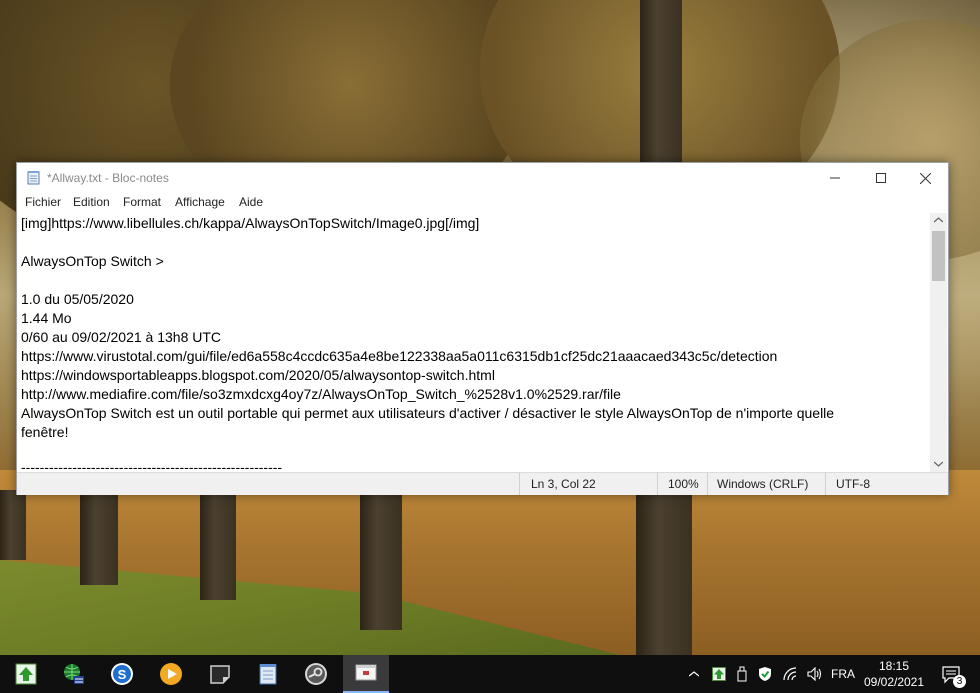  I want to click on sticky-note-icon, so click(220, 674).